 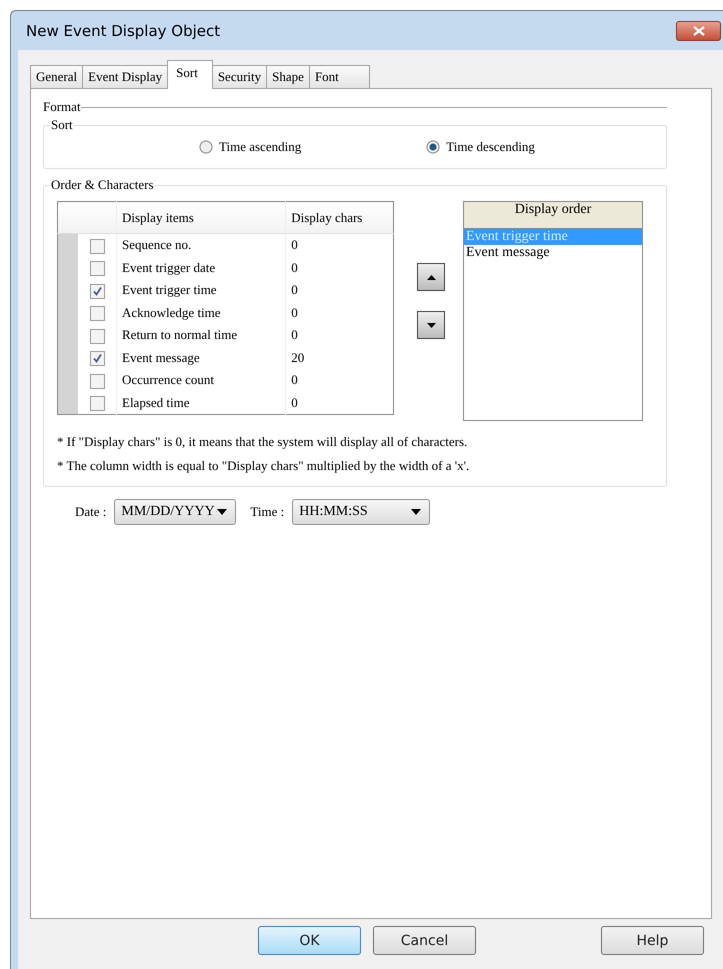 What do you see at coordinates (340, 357) in the screenshot?
I see `table-cell: 20` at bounding box center [340, 357].